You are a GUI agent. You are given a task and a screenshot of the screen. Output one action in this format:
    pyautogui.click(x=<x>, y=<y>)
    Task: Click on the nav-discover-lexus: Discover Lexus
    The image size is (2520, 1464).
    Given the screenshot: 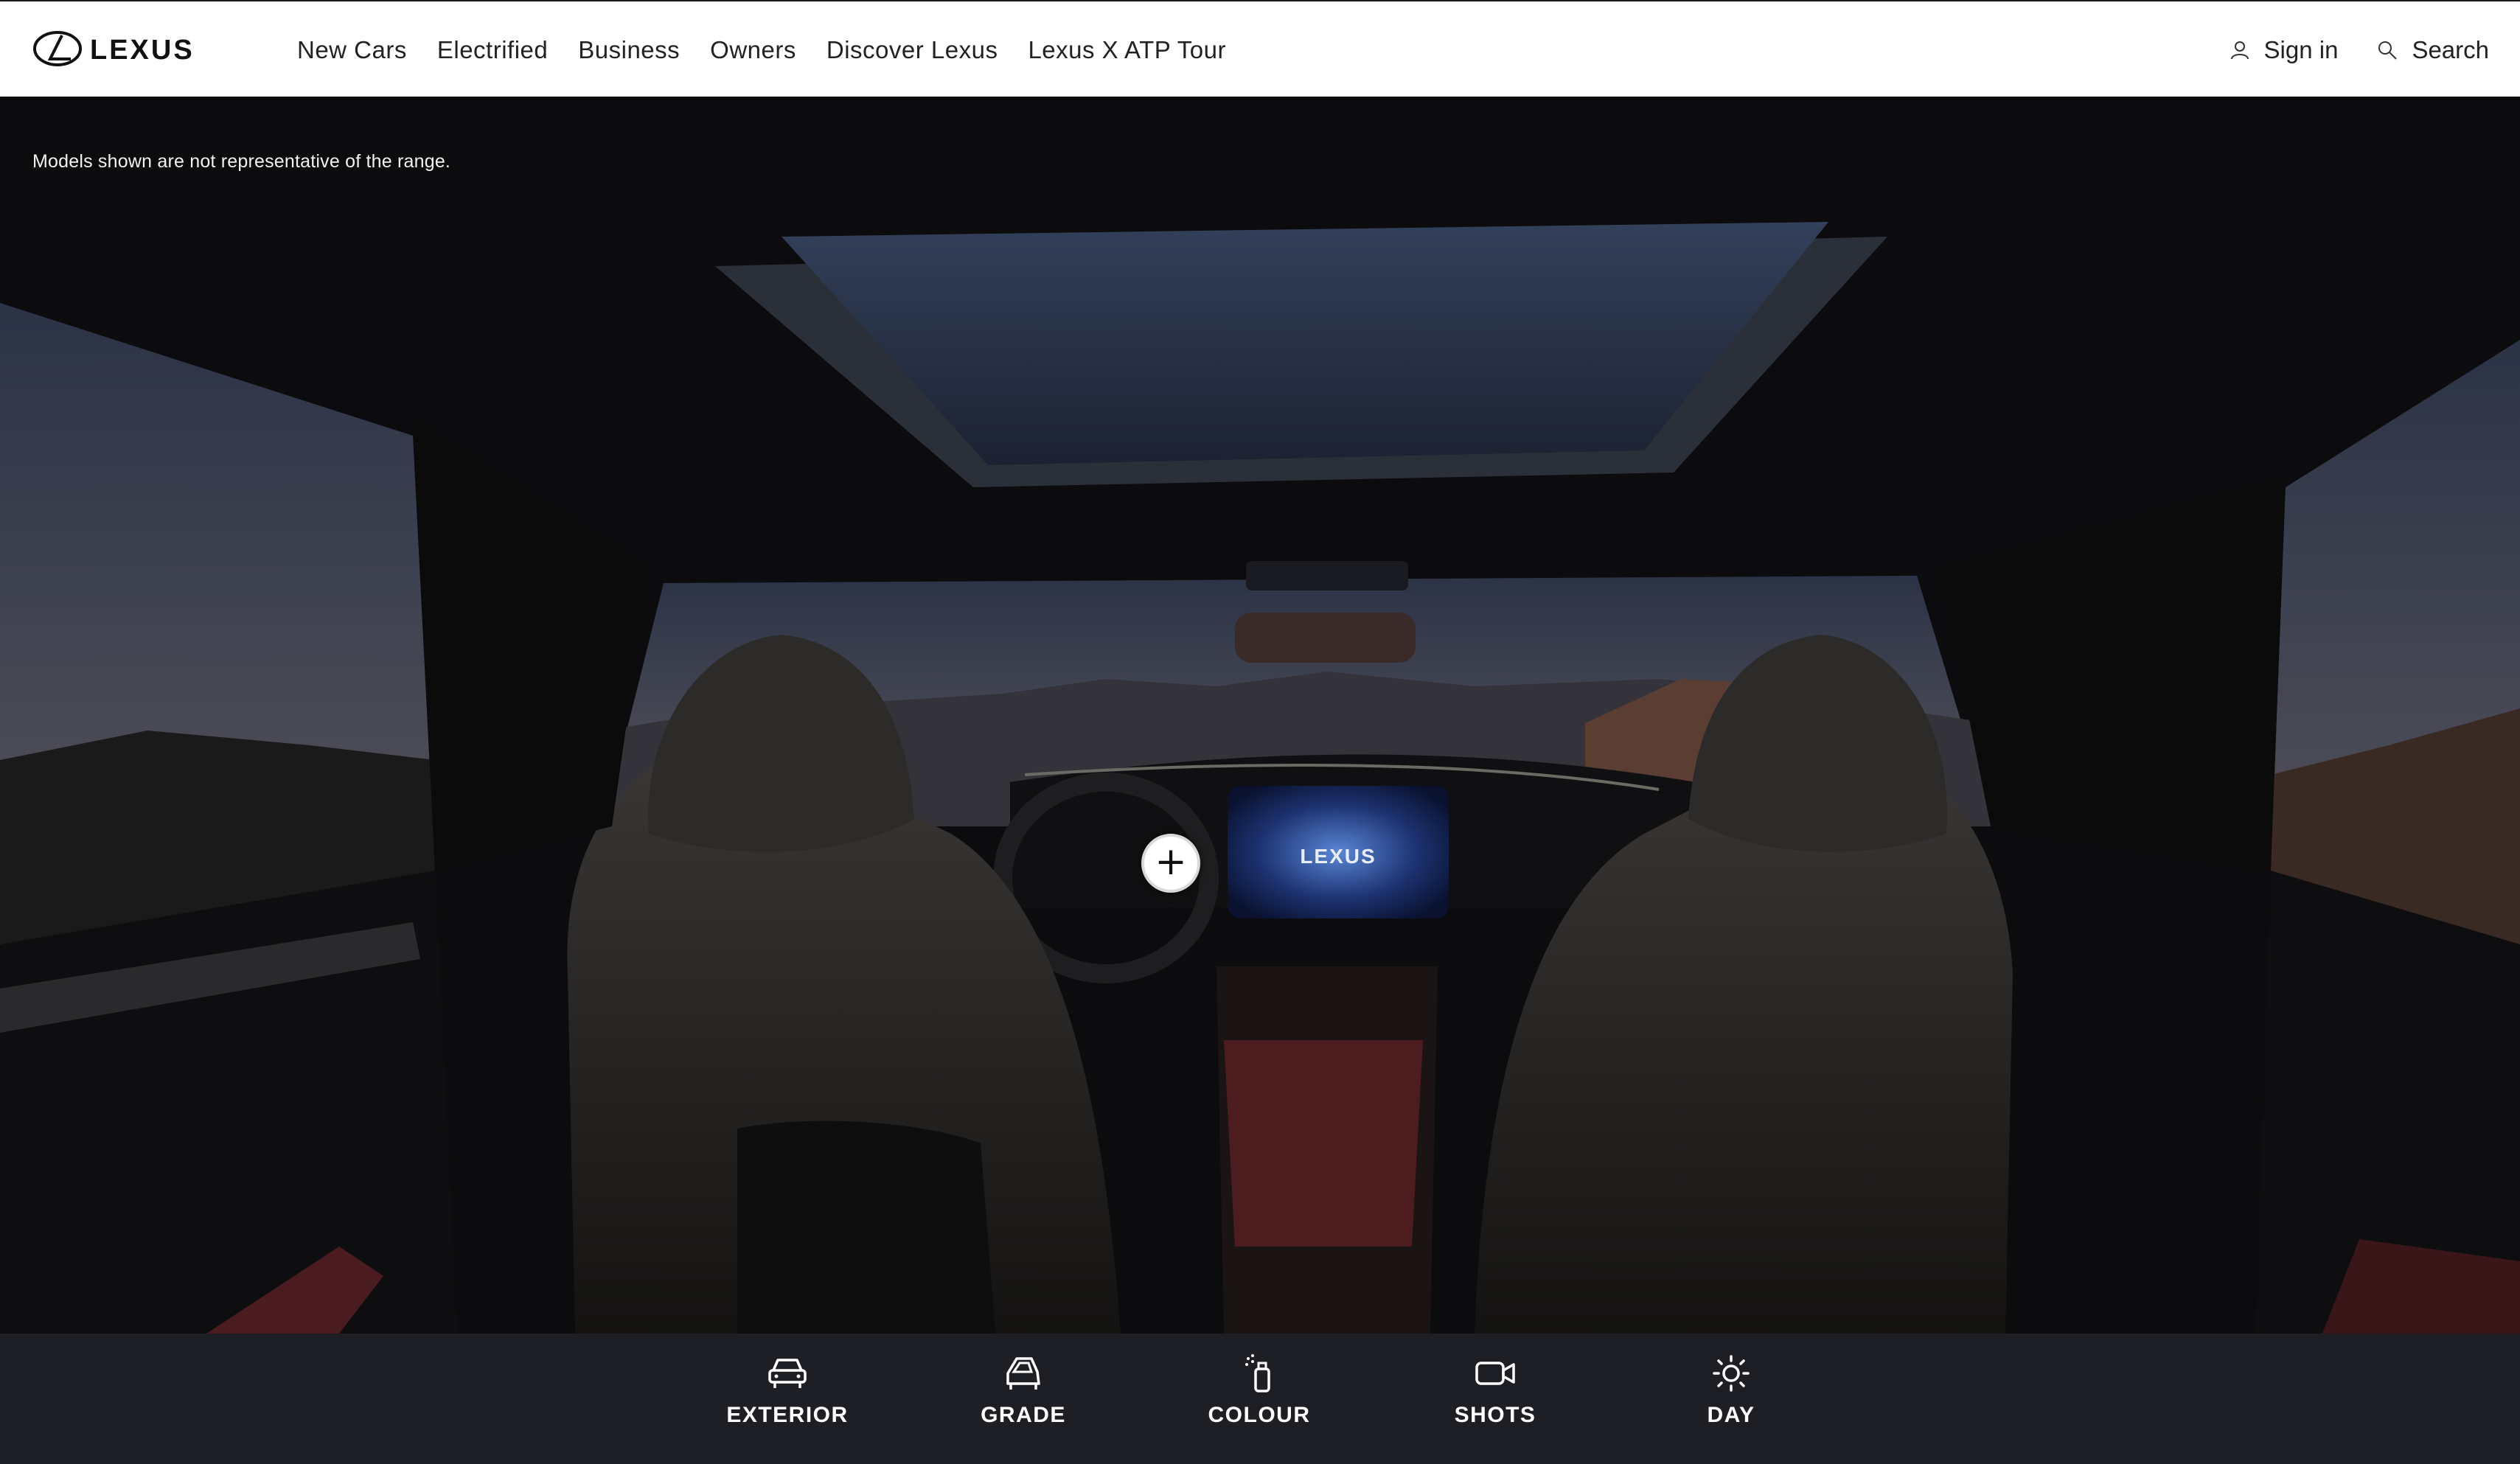 What is the action you would take?
    pyautogui.click(x=912, y=50)
    